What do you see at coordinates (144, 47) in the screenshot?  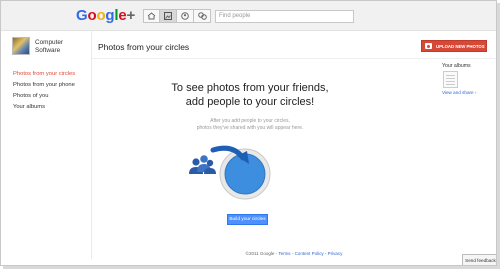 I see `page-title: Photos from your circles` at bounding box center [144, 47].